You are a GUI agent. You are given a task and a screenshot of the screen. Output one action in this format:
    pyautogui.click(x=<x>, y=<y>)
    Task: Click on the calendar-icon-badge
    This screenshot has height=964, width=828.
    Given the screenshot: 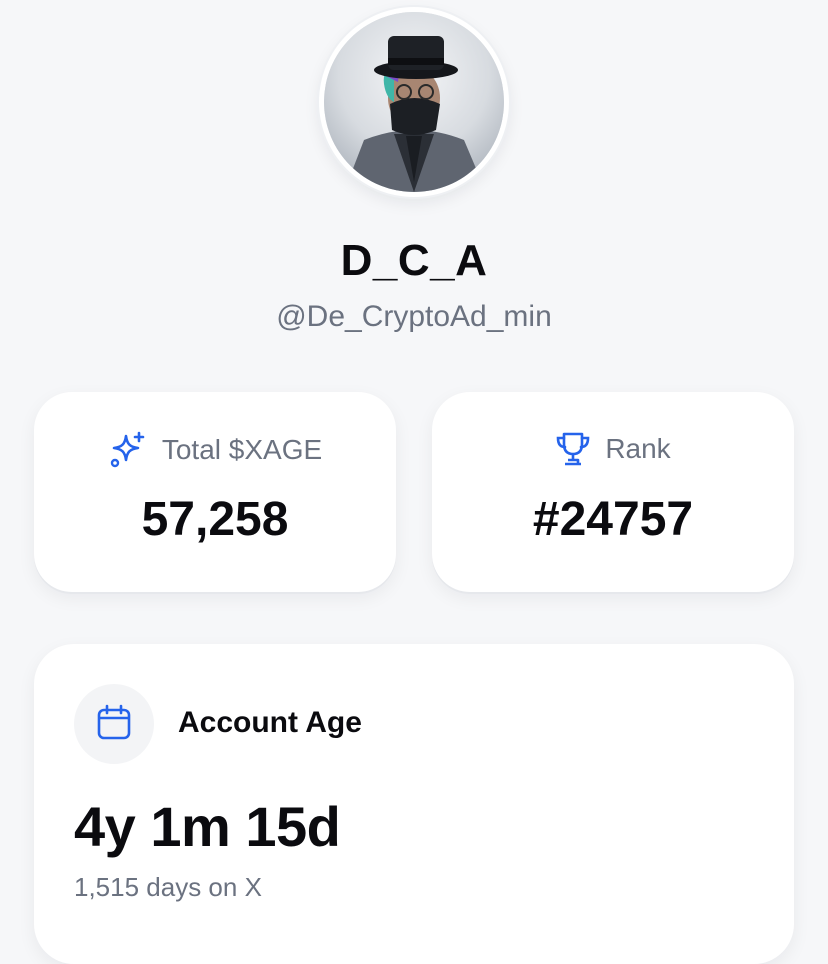 What is the action you would take?
    pyautogui.click(x=114, y=724)
    